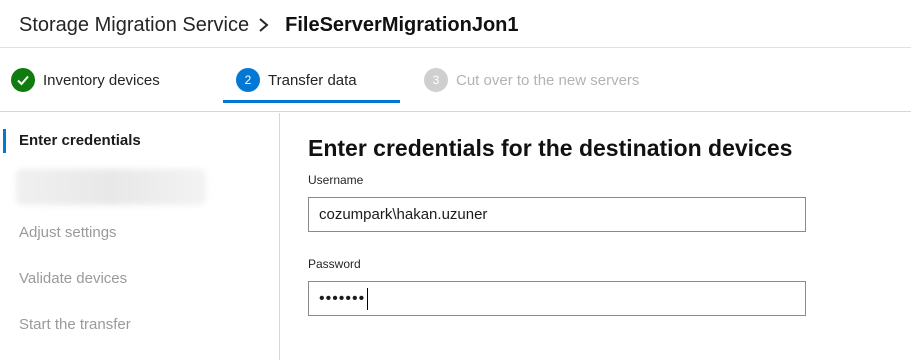  What do you see at coordinates (75, 324) in the screenshot?
I see `nav-item-start-transfer: Start the transfer` at bounding box center [75, 324].